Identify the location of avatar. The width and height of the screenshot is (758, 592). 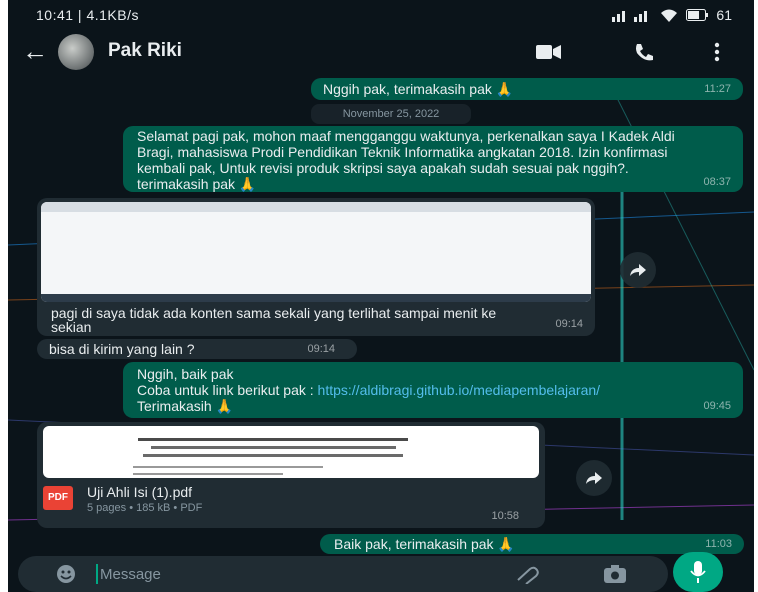
(76, 52).